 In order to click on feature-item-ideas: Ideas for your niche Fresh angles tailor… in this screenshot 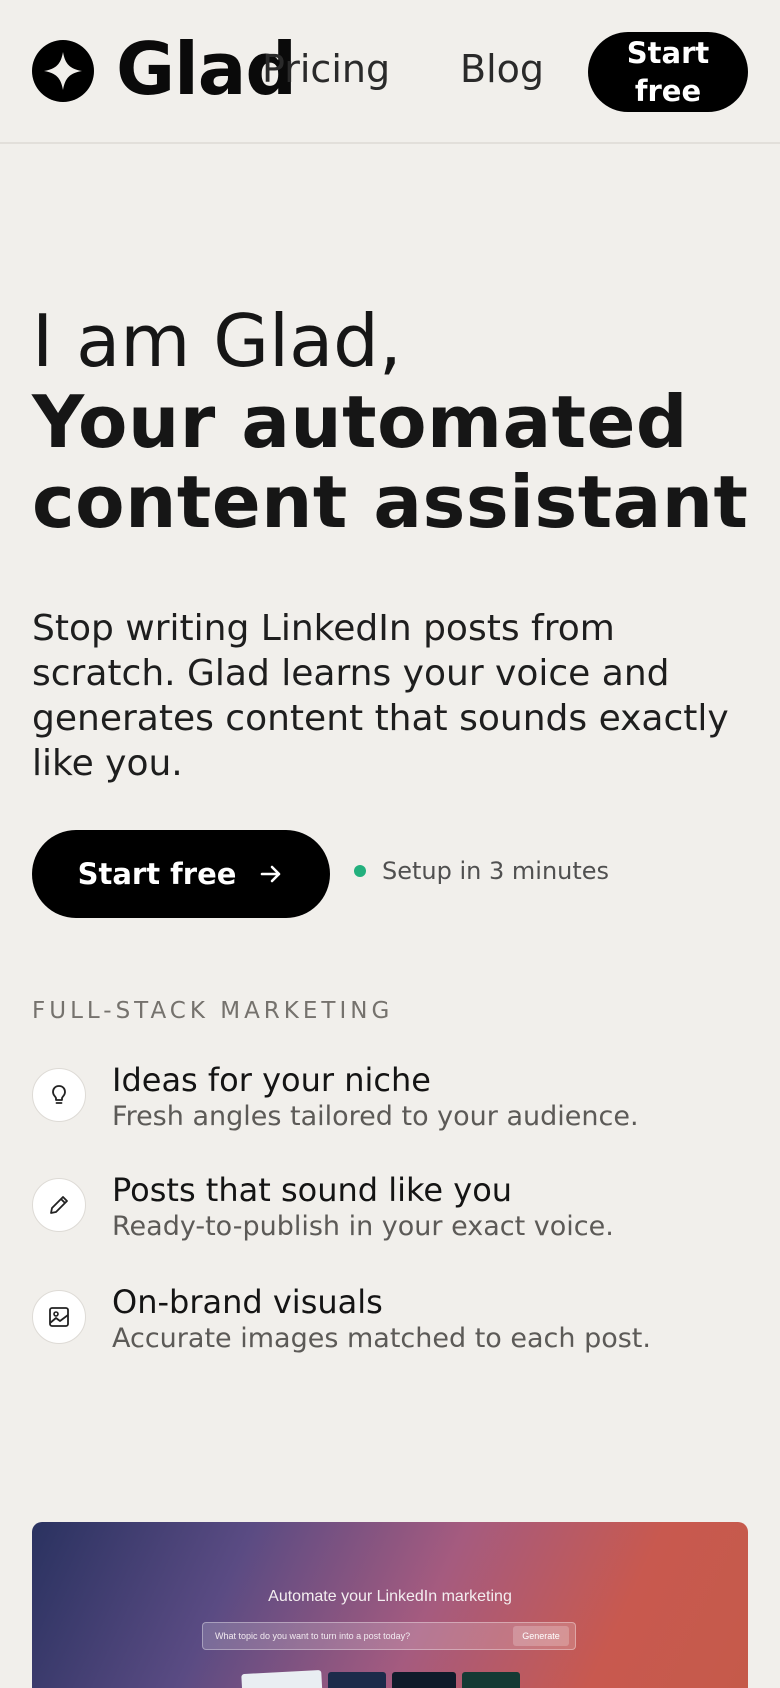, I will do `click(392, 1100)`.